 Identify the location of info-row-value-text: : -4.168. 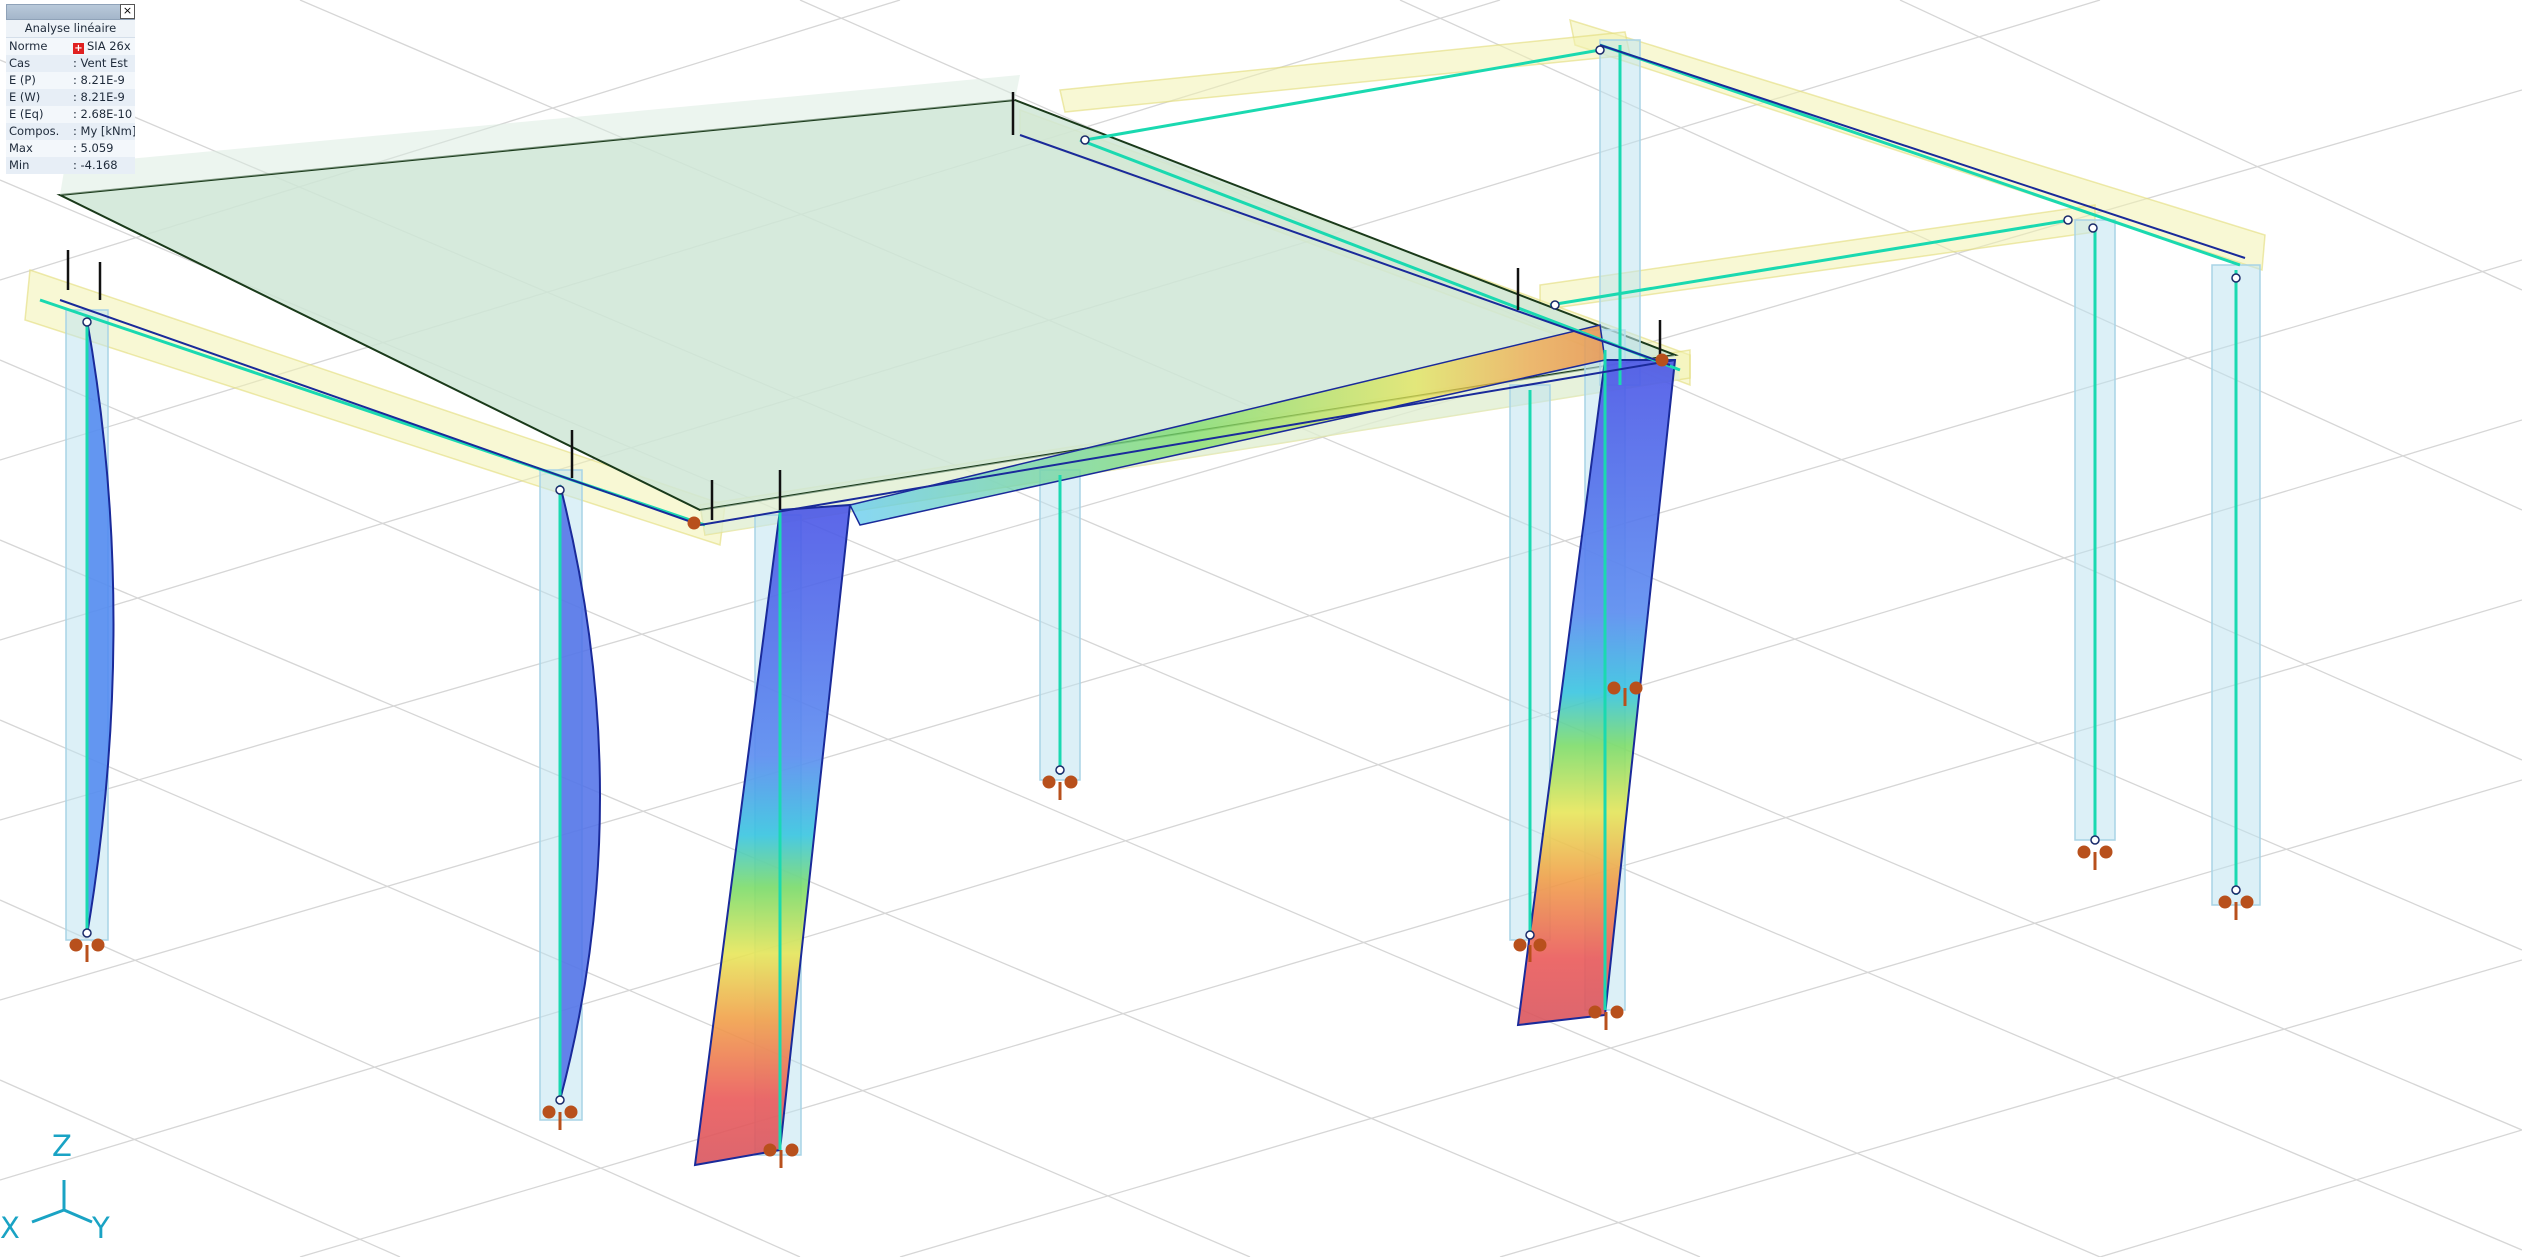
(95, 165).